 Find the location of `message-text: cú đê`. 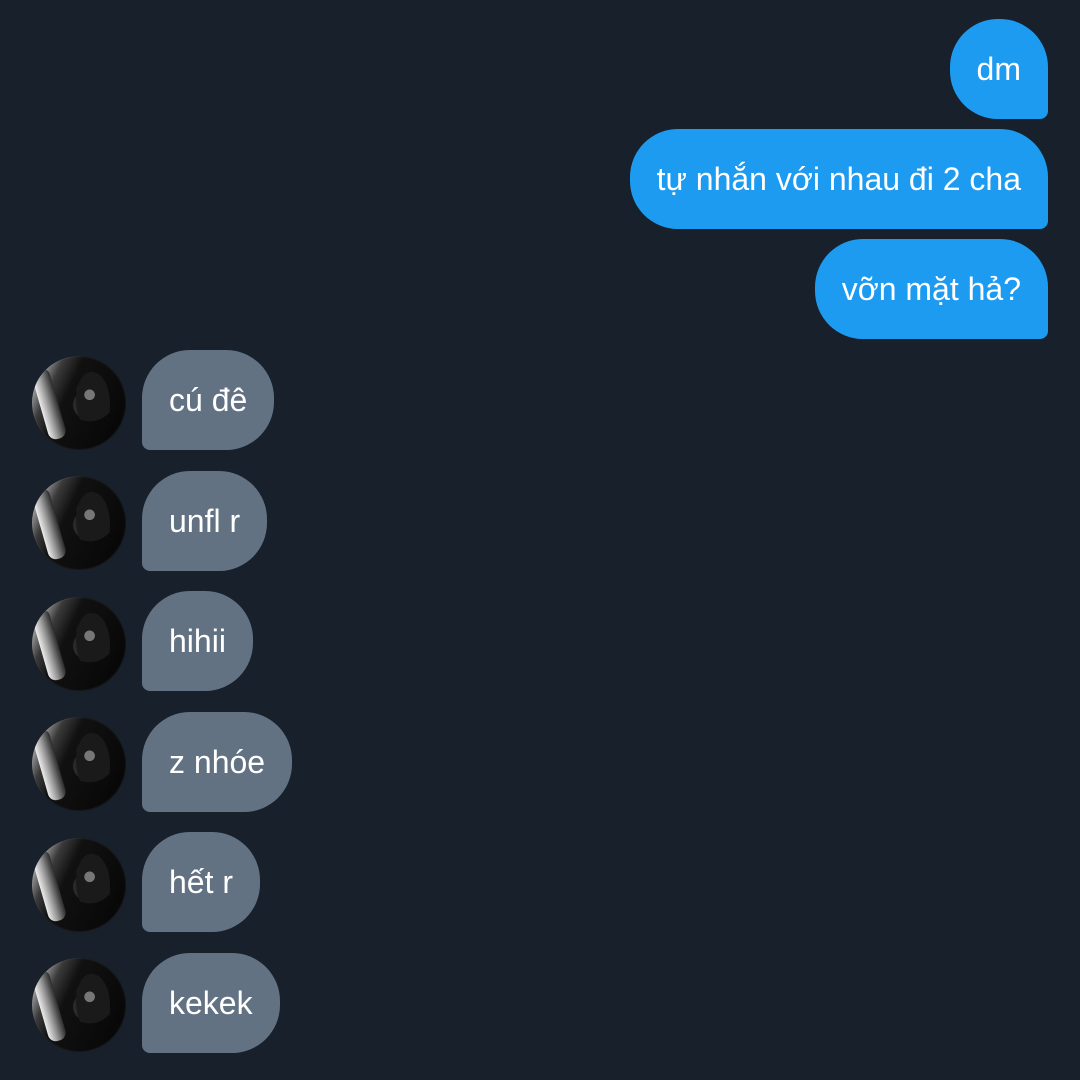

message-text: cú đê is located at coordinates (208, 400).